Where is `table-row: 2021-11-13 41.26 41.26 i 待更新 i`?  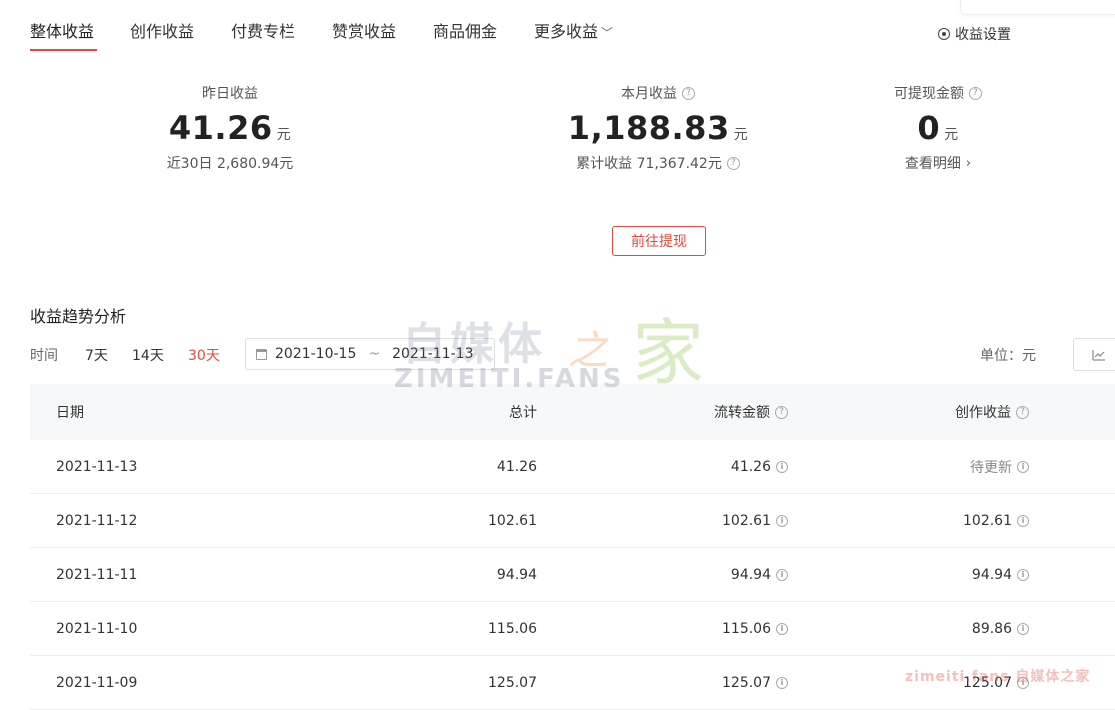 table-row: 2021-11-13 41.26 41.26 i 待更新 i is located at coordinates (572, 467).